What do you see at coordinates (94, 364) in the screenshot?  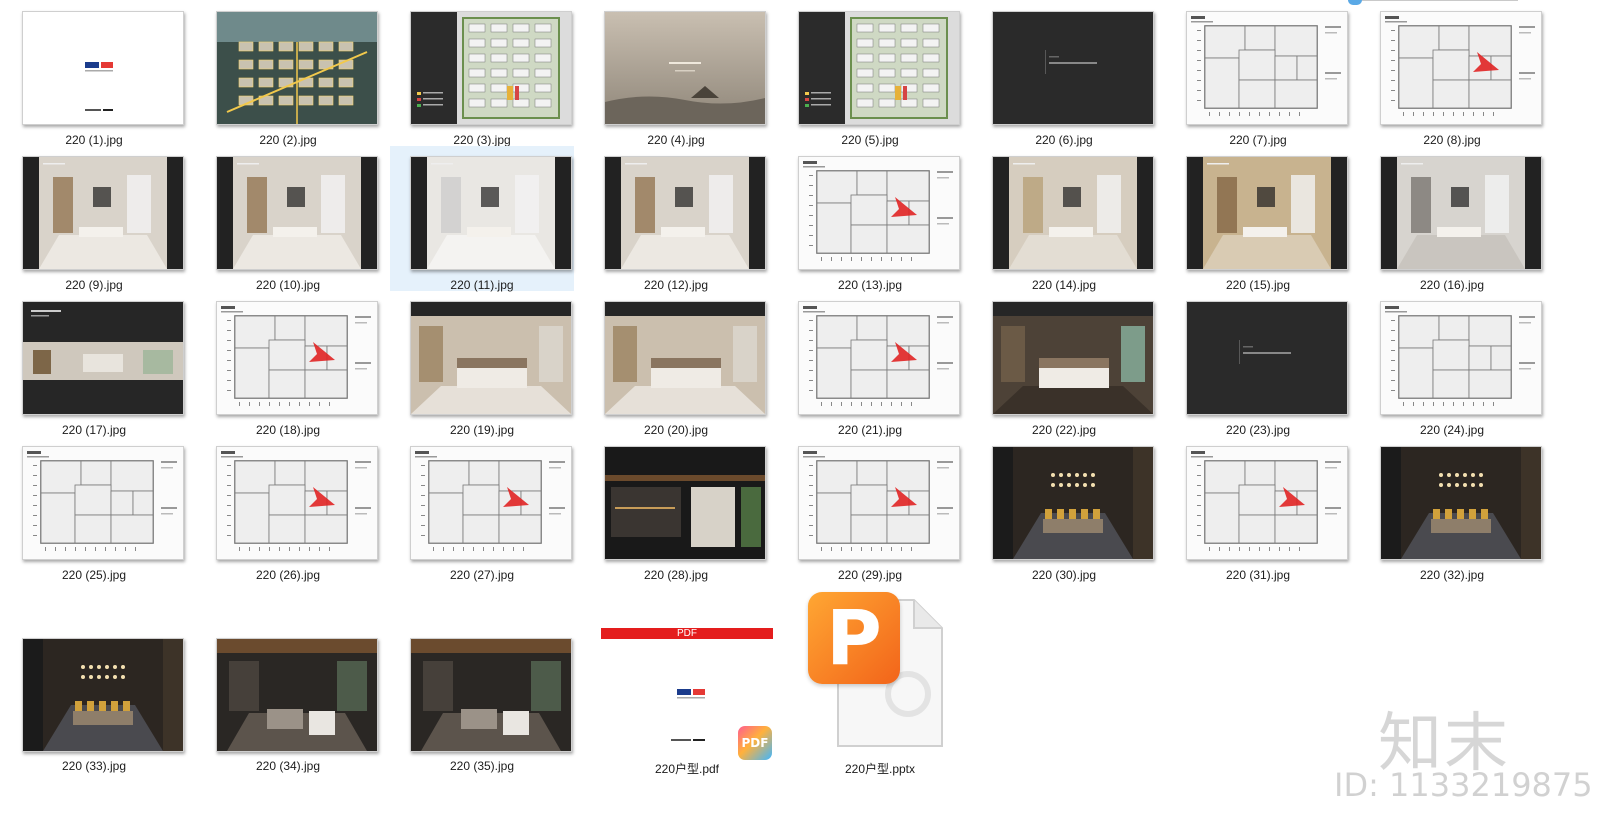 I see `file-item: 220 (17).jpg` at bounding box center [94, 364].